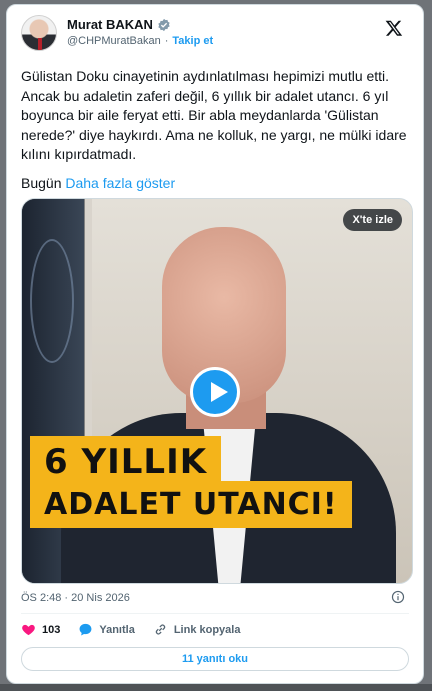 The width and height of the screenshot is (432, 691). Describe the element at coordinates (117, 629) in the screenshot. I see `reply-label: Yanıtla` at that location.